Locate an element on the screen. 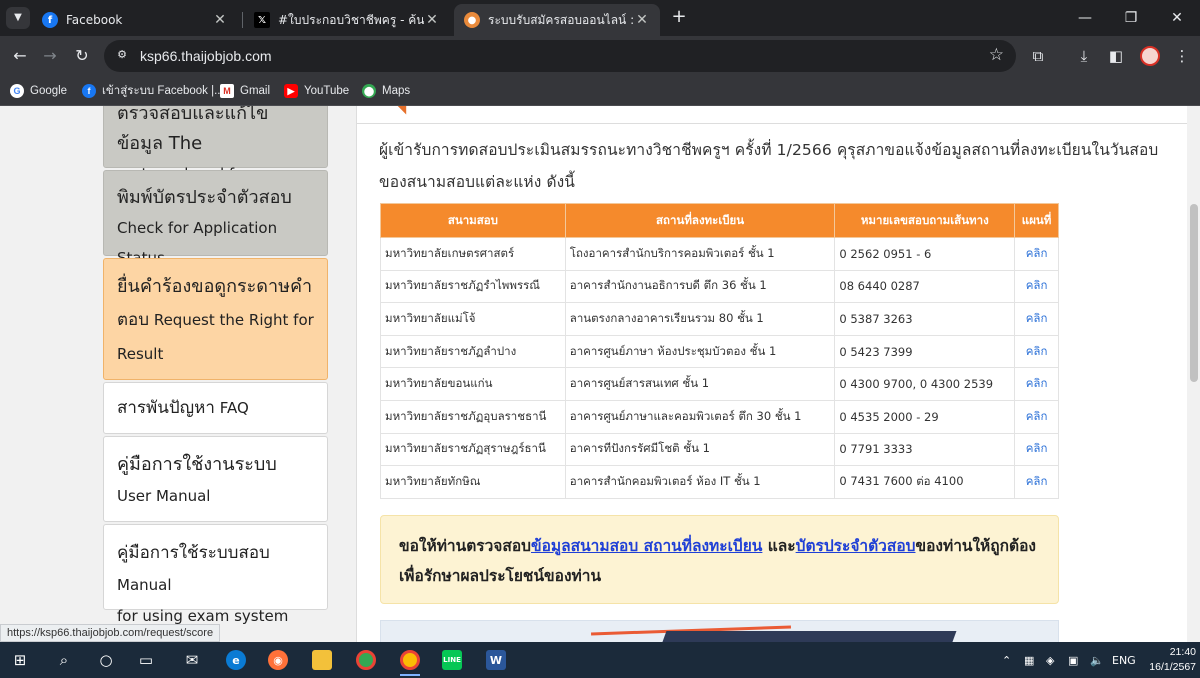 The width and height of the screenshot is (1200, 678). page-scrollbar is located at coordinates (1193, 374).